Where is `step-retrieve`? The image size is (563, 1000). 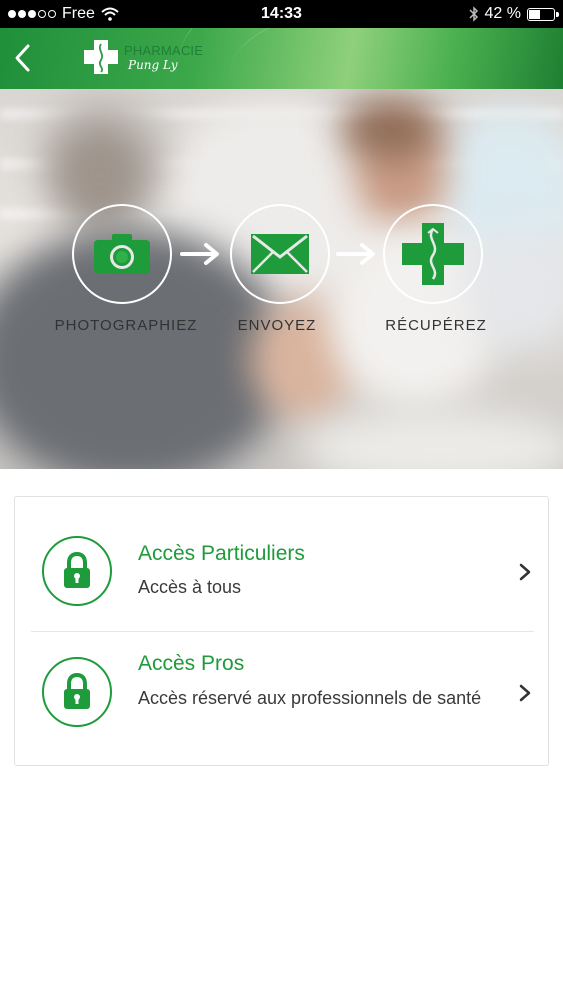 step-retrieve is located at coordinates (433, 254).